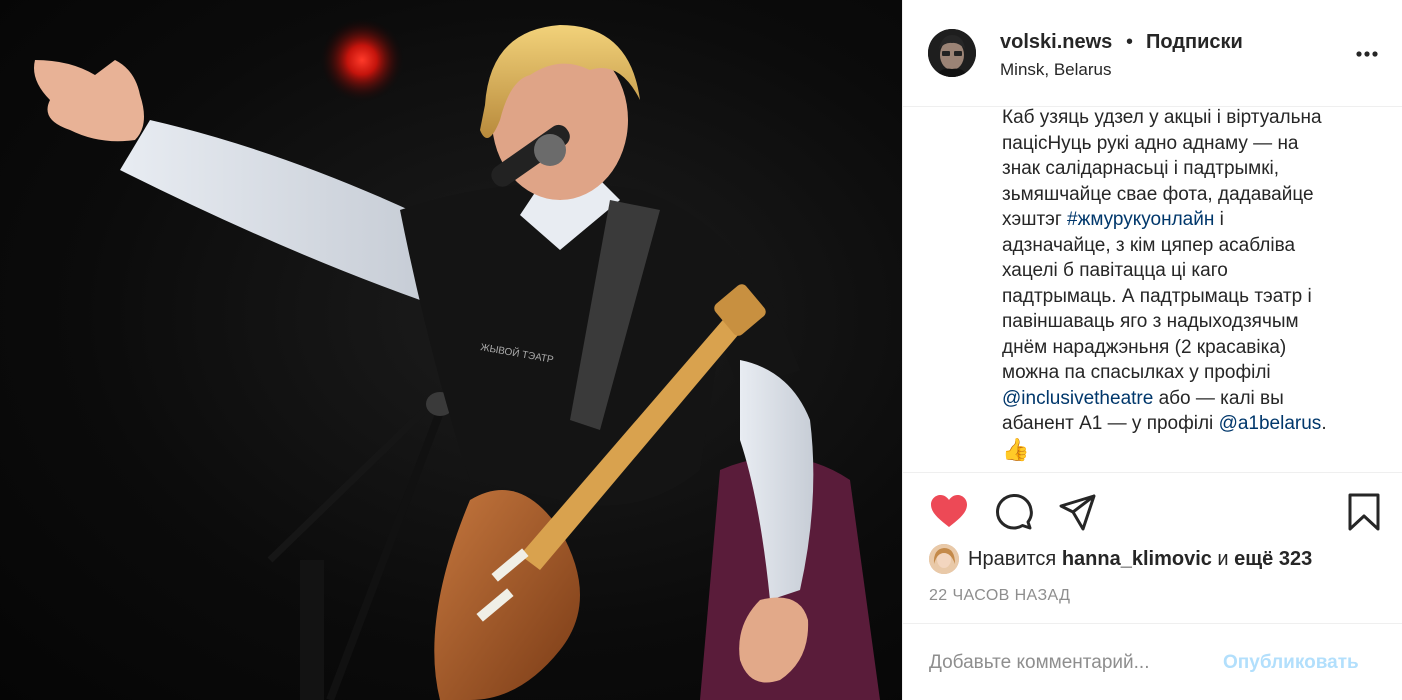  I want to click on more-options-icon, so click(1367, 54).